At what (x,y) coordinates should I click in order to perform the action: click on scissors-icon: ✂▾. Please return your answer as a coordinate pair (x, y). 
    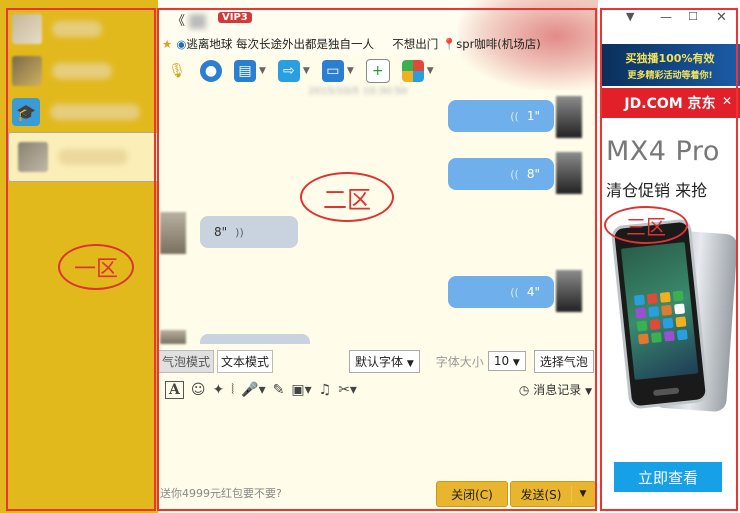
    Looking at the image, I should click on (347, 390).